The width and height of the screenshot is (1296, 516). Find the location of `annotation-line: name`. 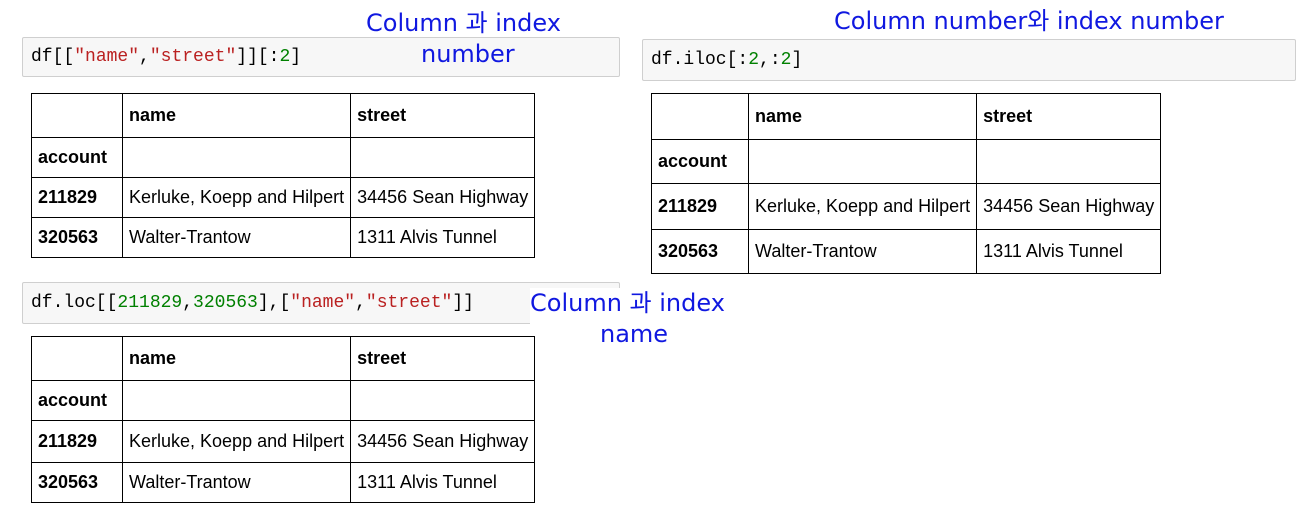

annotation-line: name is located at coordinates (634, 334).